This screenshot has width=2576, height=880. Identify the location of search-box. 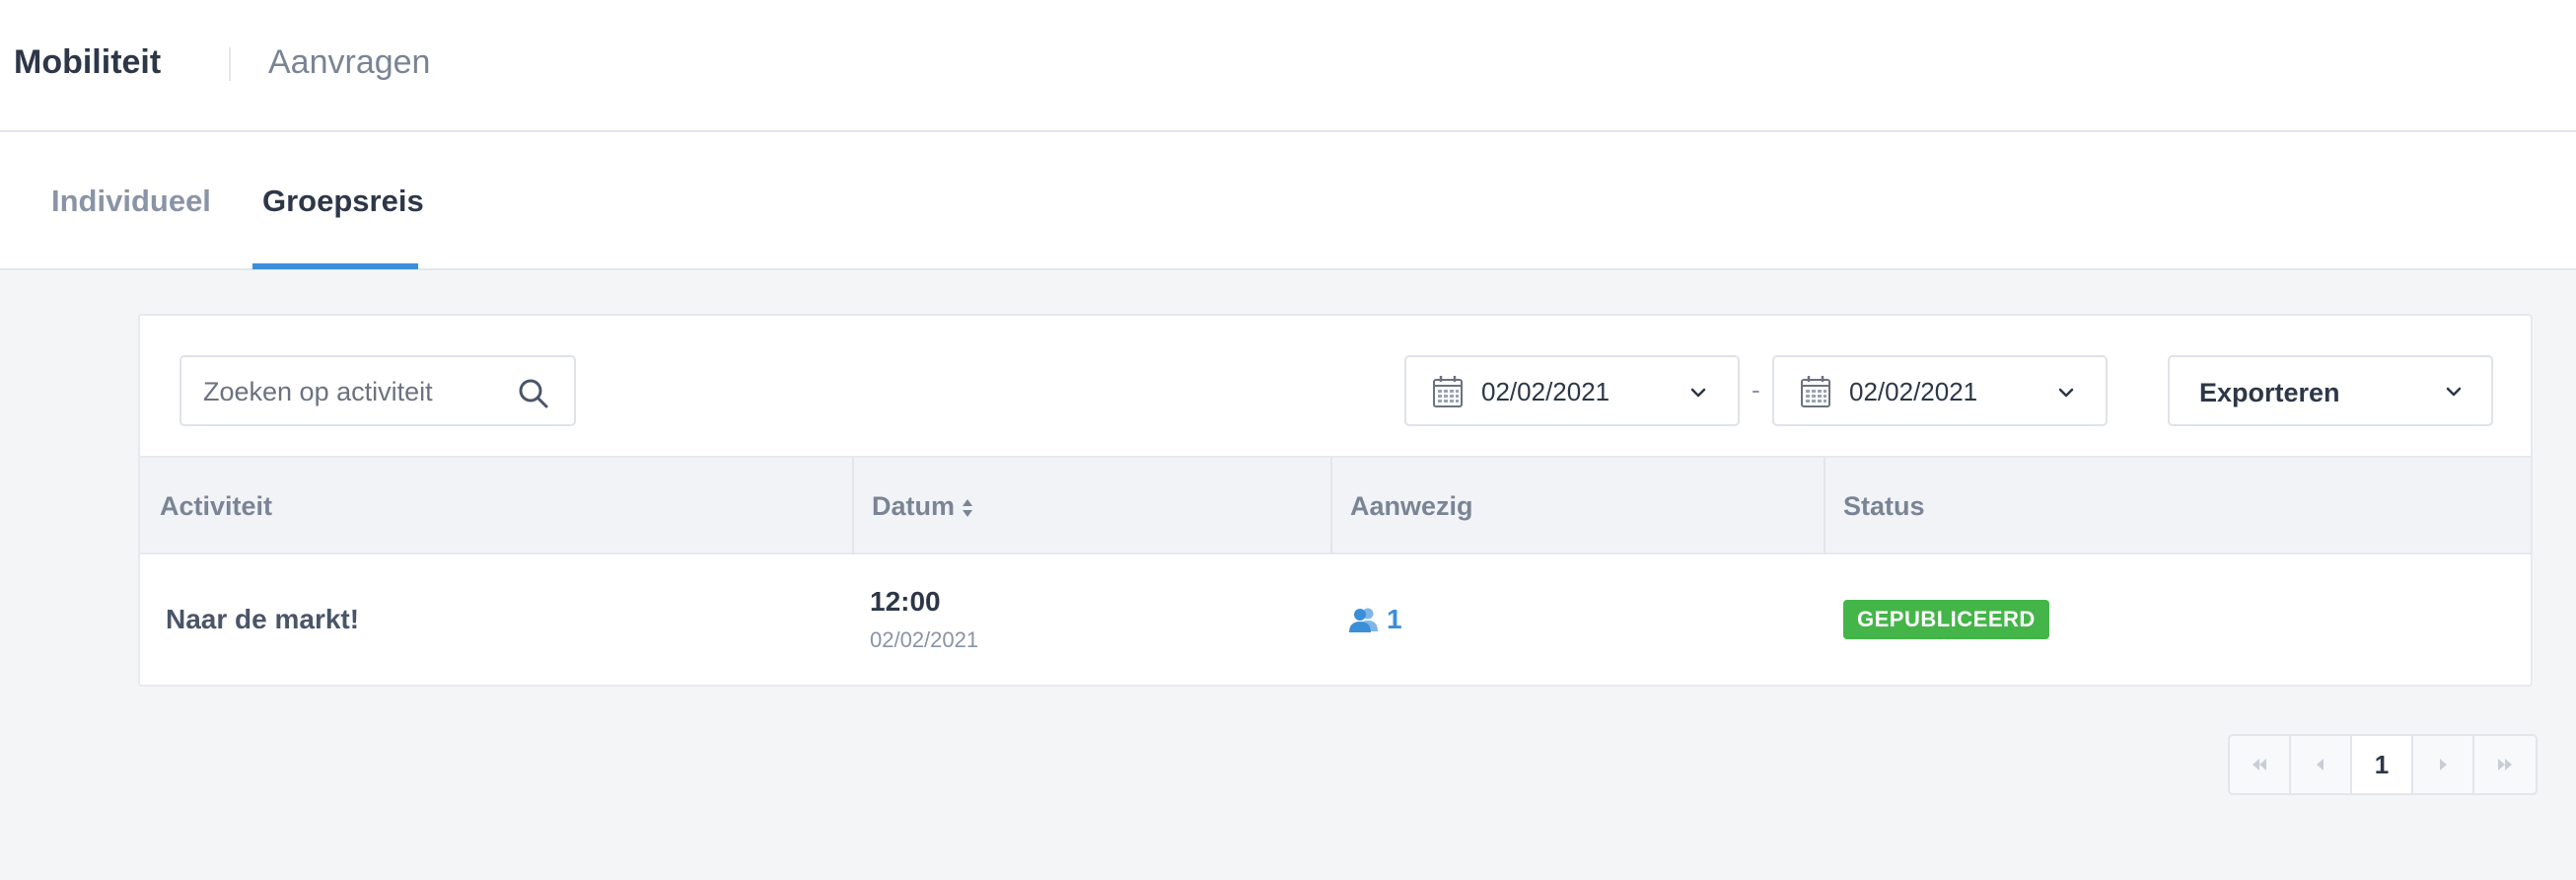
(377, 390).